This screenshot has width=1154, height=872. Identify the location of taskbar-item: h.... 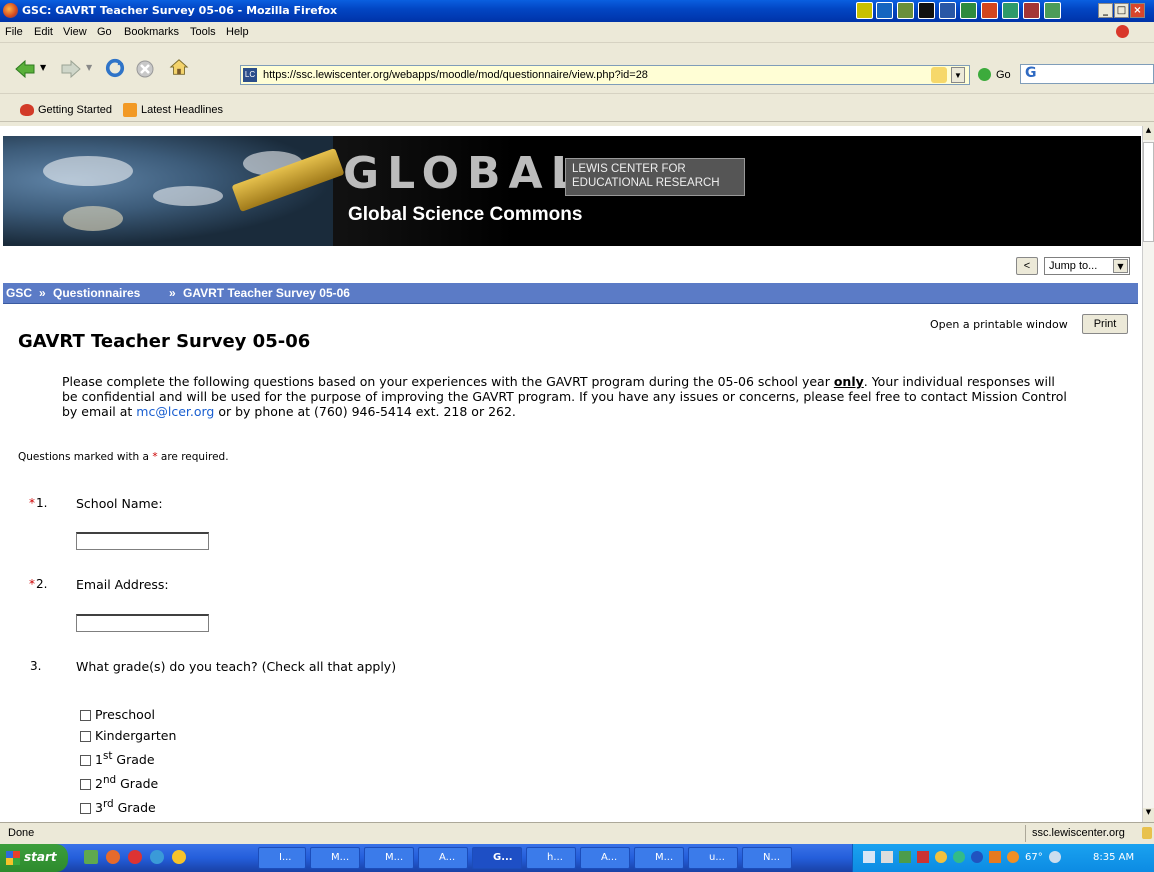
(551, 858).